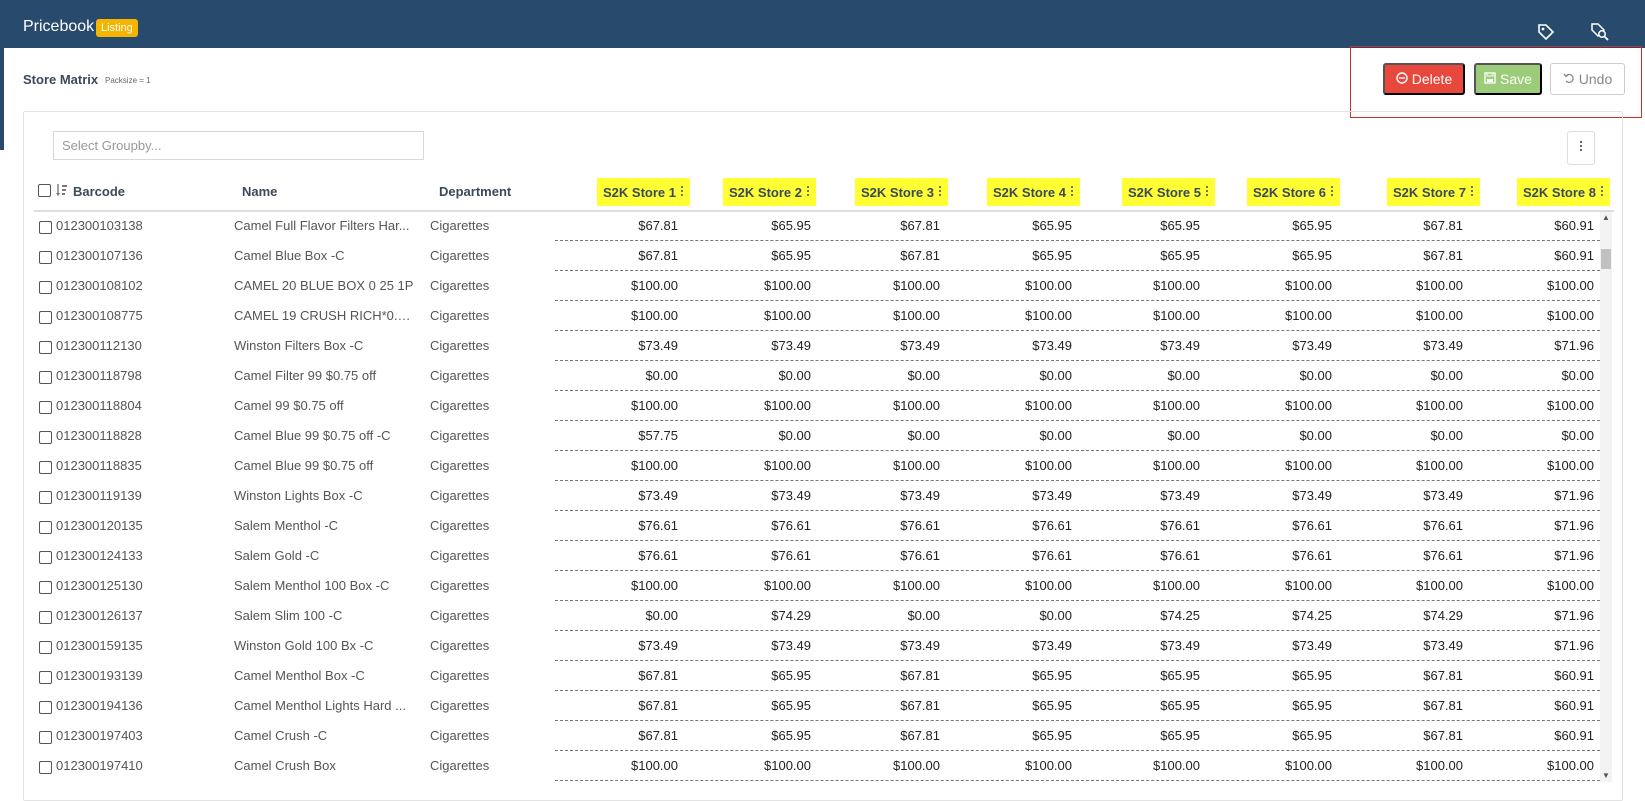  Describe the element at coordinates (1017, 525) in the screenshot. I see `price-cell-store-4: $76.61` at that location.